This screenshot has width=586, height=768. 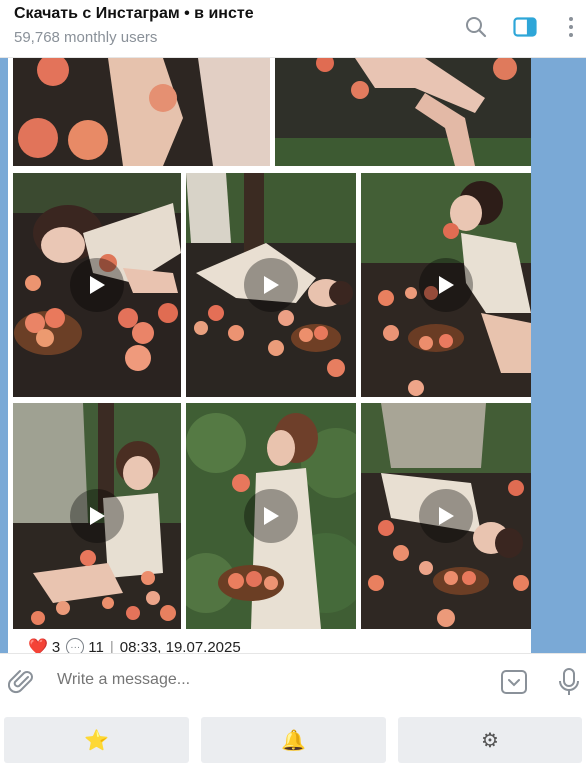 I want to click on keyboard-button-settings: ⚙, so click(x=490, y=740).